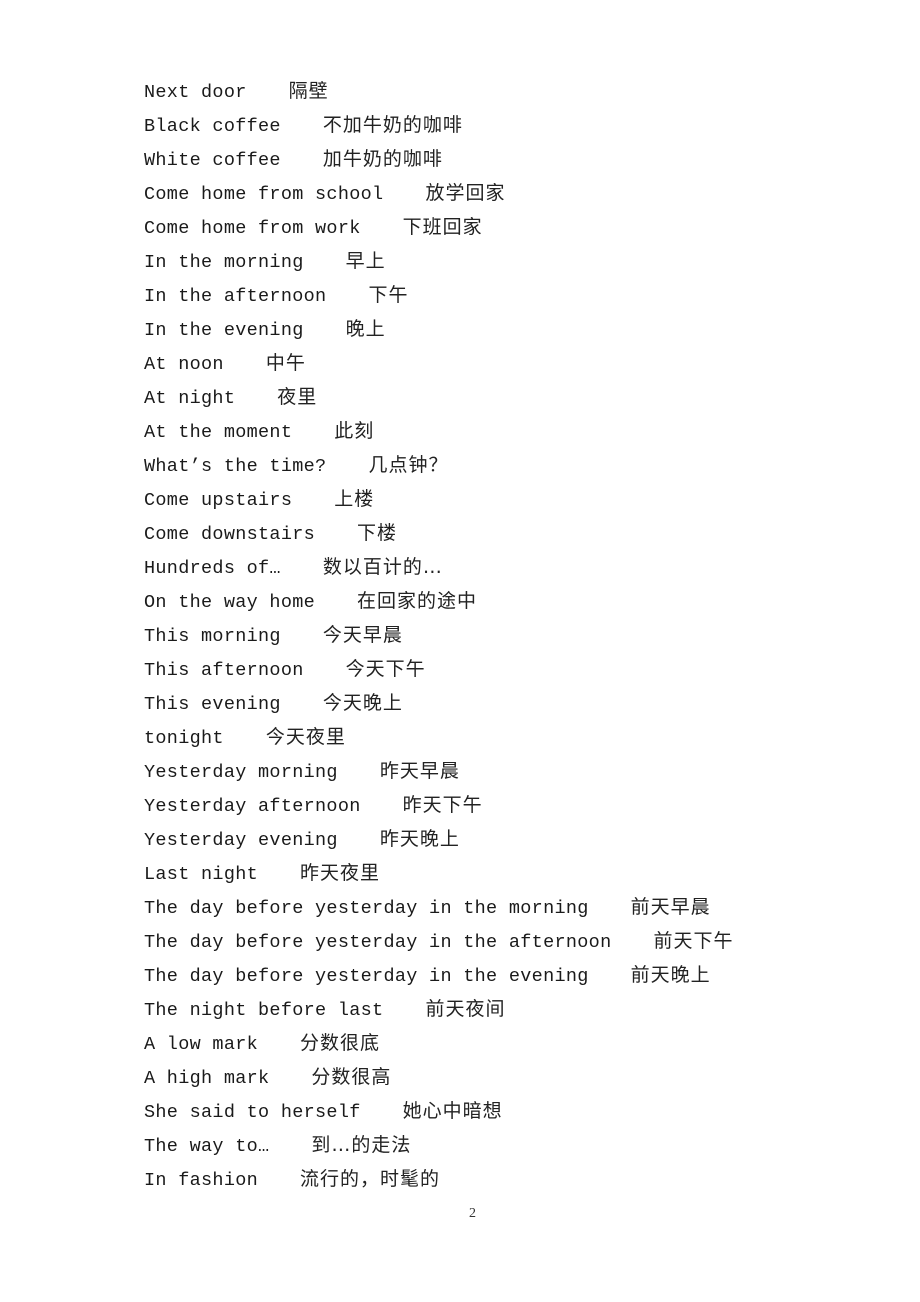  Describe the element at coordinates (207, 1078) in the screenshot. I see `english-phrase: A high mark` at that location.